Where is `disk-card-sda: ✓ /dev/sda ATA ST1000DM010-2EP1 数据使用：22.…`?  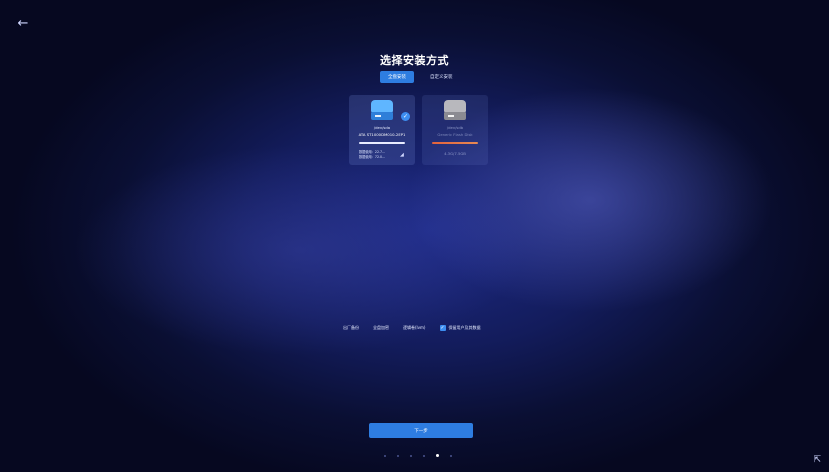
disk-card-sda: ✓ /dev/sda ATA ST1000DM010-2EP1 数据使用：22.… is located at coordinates (382, 130).